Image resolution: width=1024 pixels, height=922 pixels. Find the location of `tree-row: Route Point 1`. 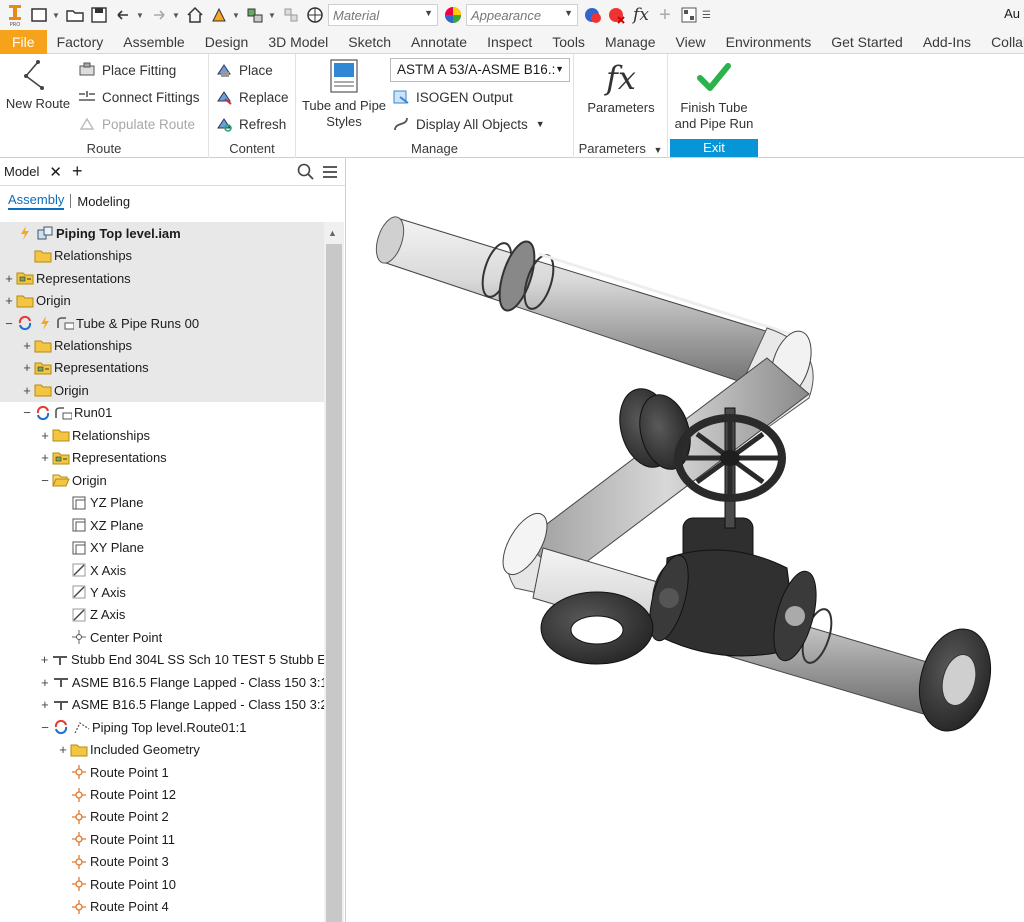

tree-row: Route Point 1 is located at coordinates (162, 772).